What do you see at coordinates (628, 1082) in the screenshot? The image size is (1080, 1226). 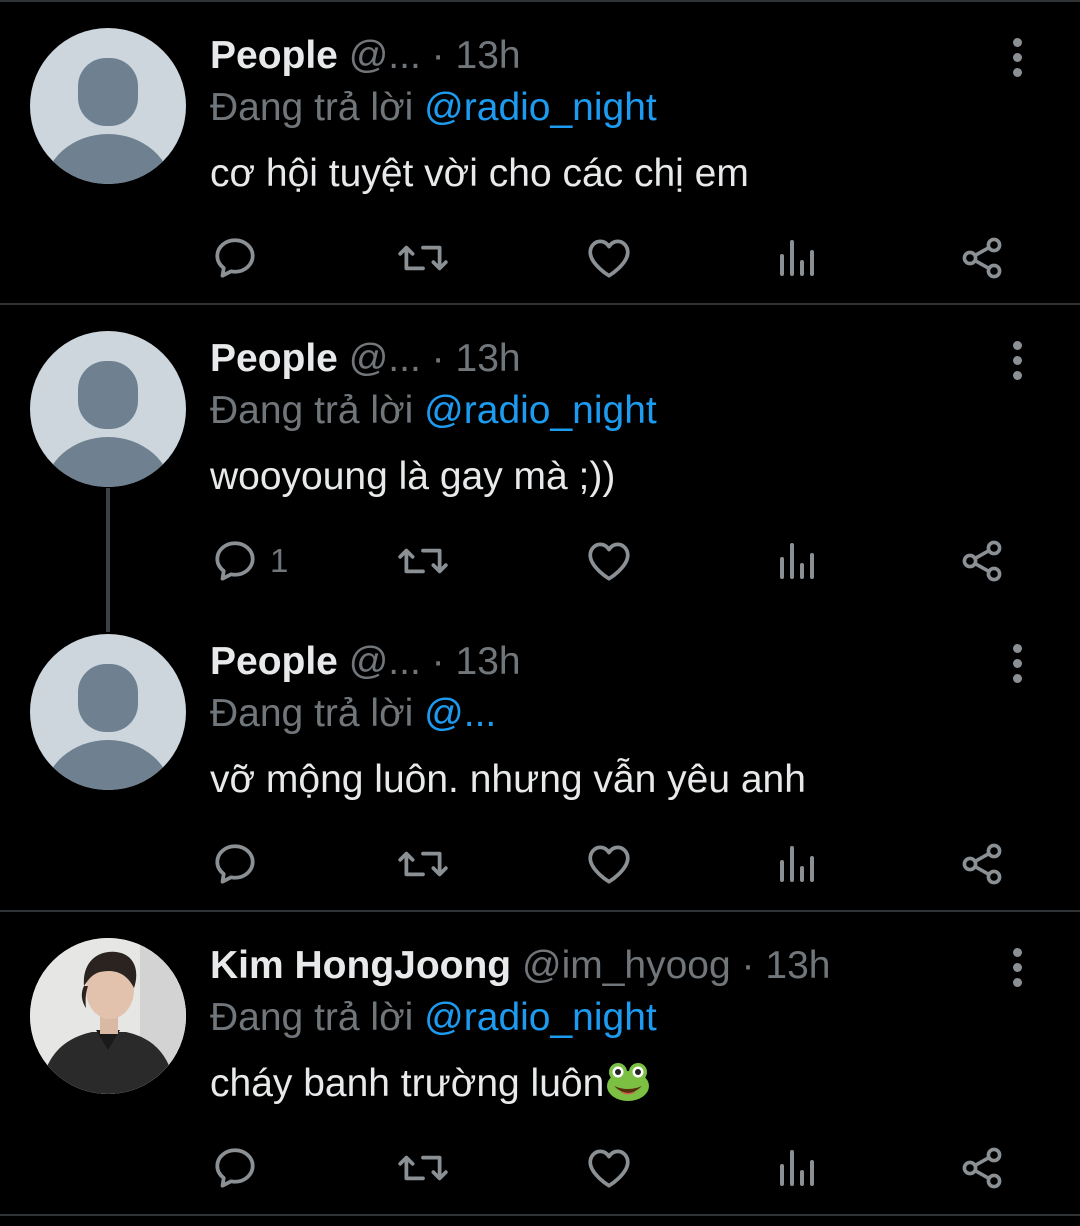 I see `frog-emoji-icon` at bounding box center [628, 1082].